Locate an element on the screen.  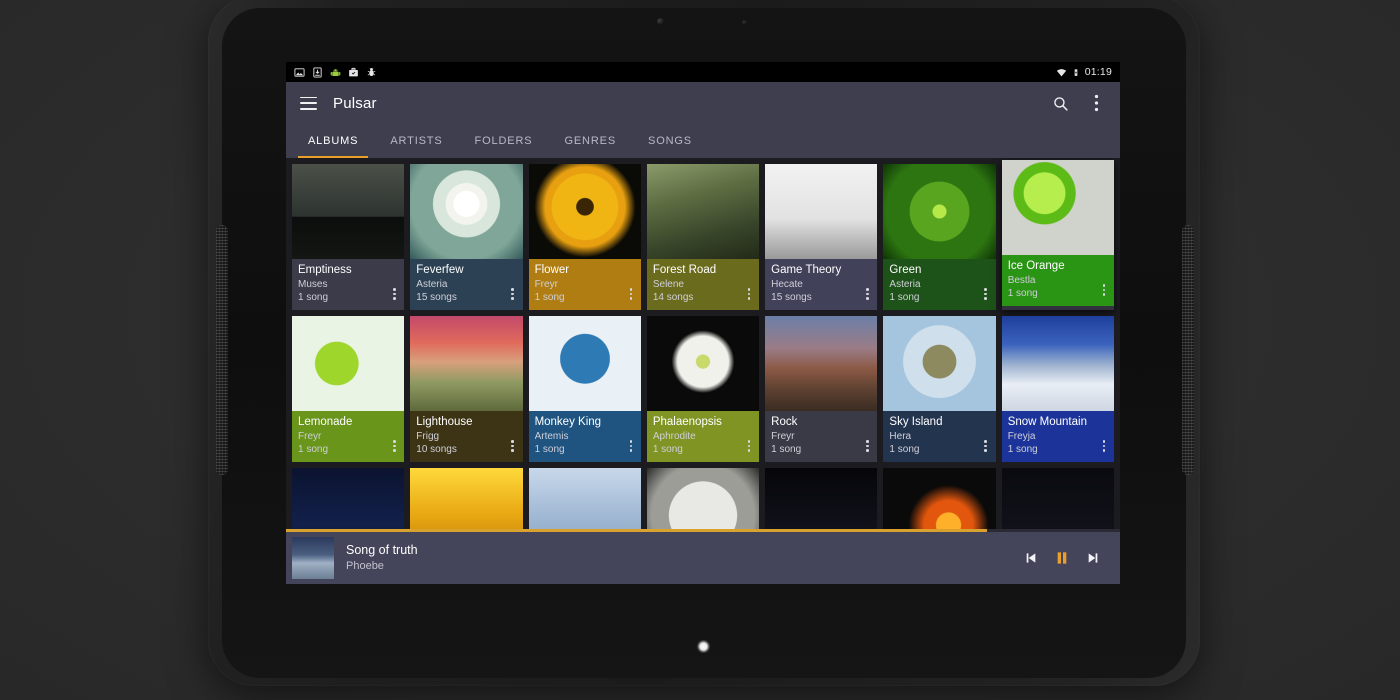
tab-songs: SONGS is located at coordinates (670, 141).